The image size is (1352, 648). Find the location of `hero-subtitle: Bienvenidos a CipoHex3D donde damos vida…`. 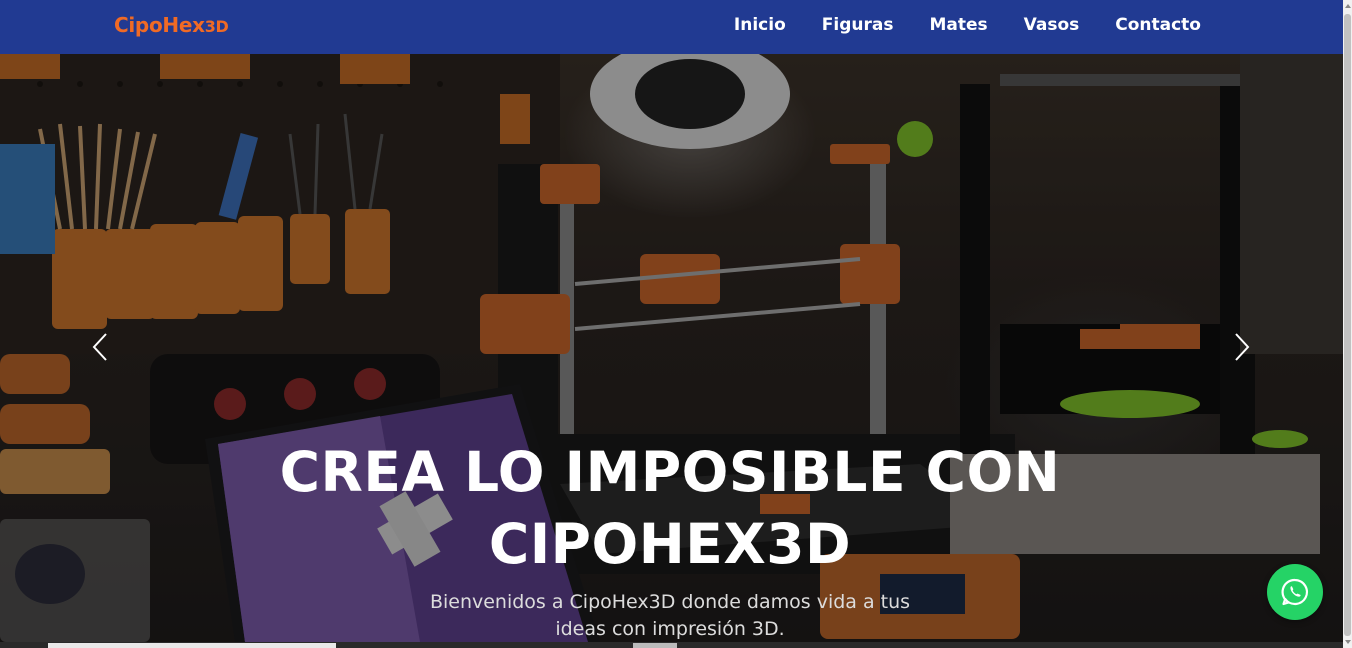

hero-subtitle: Bienvenidos a CipoHex3D donde damos vida… is located at coordinates (670, 615).